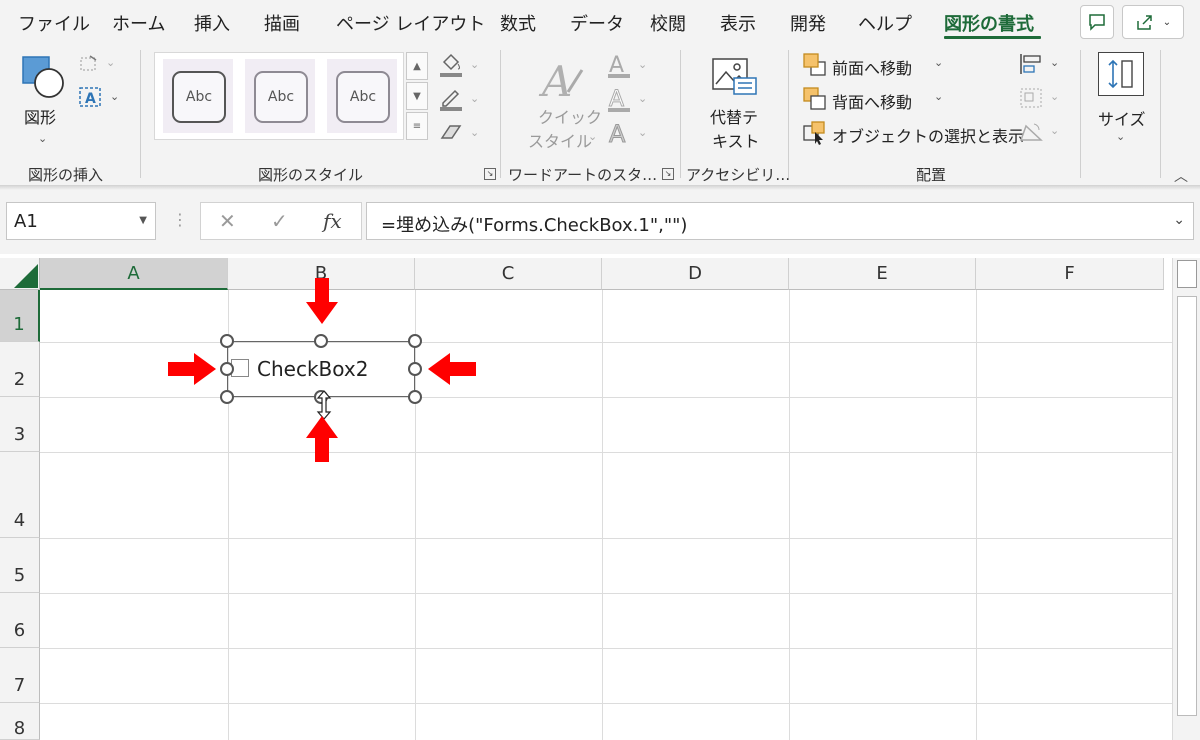  I want to click on tab-view: 表示, so click(738, 23).